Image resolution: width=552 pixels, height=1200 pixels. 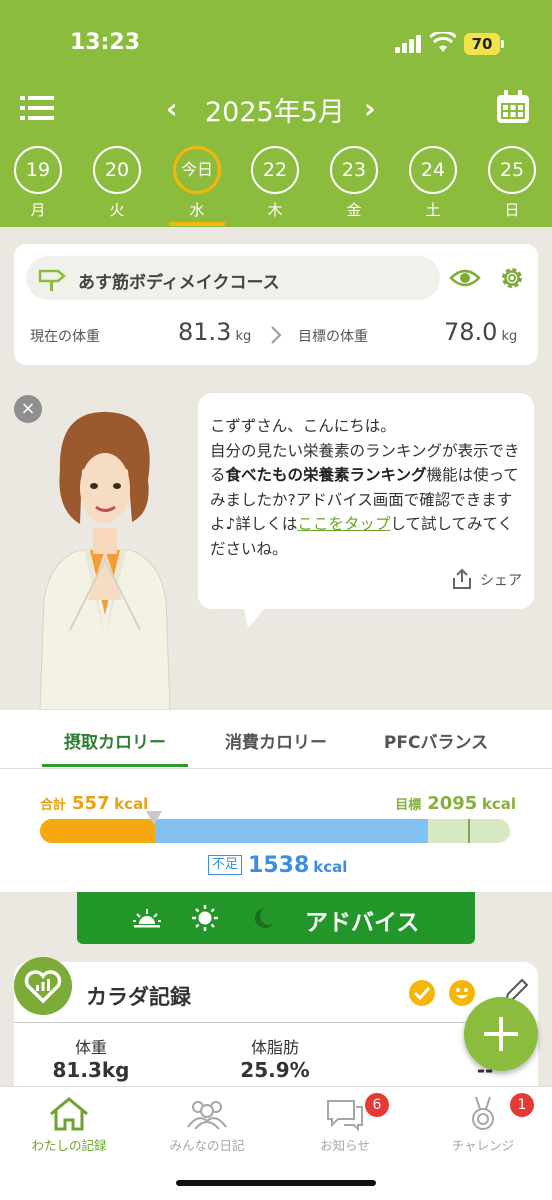 What do you see at coordinates (408, 805) in the screenshot?
I see `intake-goal-label: 目標` at bounding box center [408, 805].